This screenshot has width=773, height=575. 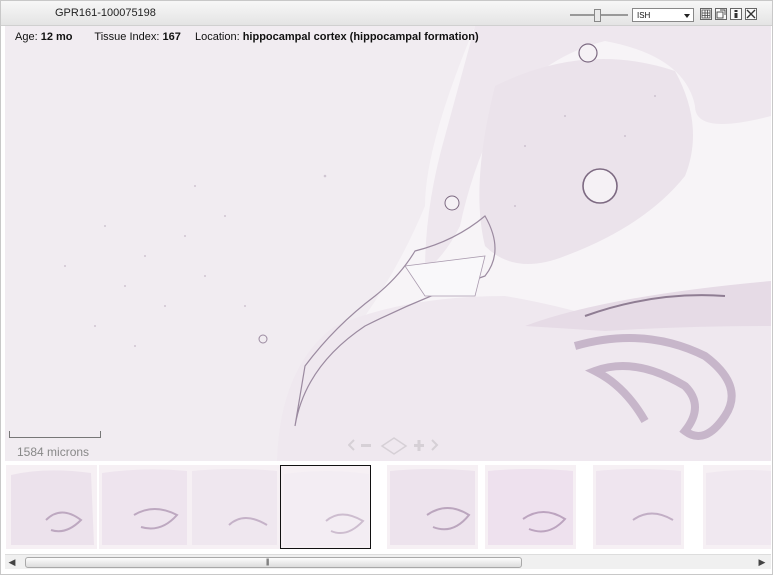 I want to click on view-mode-value: ISH, so click(x=644, y=15).